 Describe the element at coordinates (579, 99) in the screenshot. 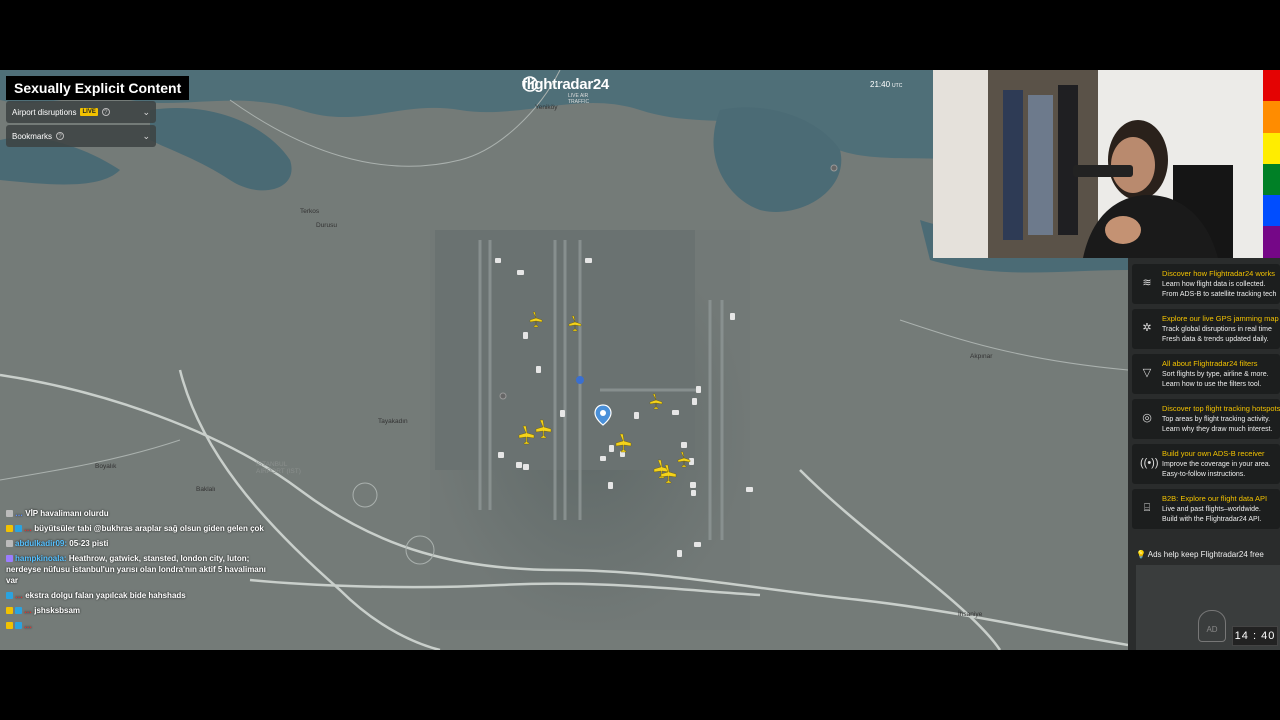

I see `logo-subtitle: LIVE AIR TRAFFIC` at that location.